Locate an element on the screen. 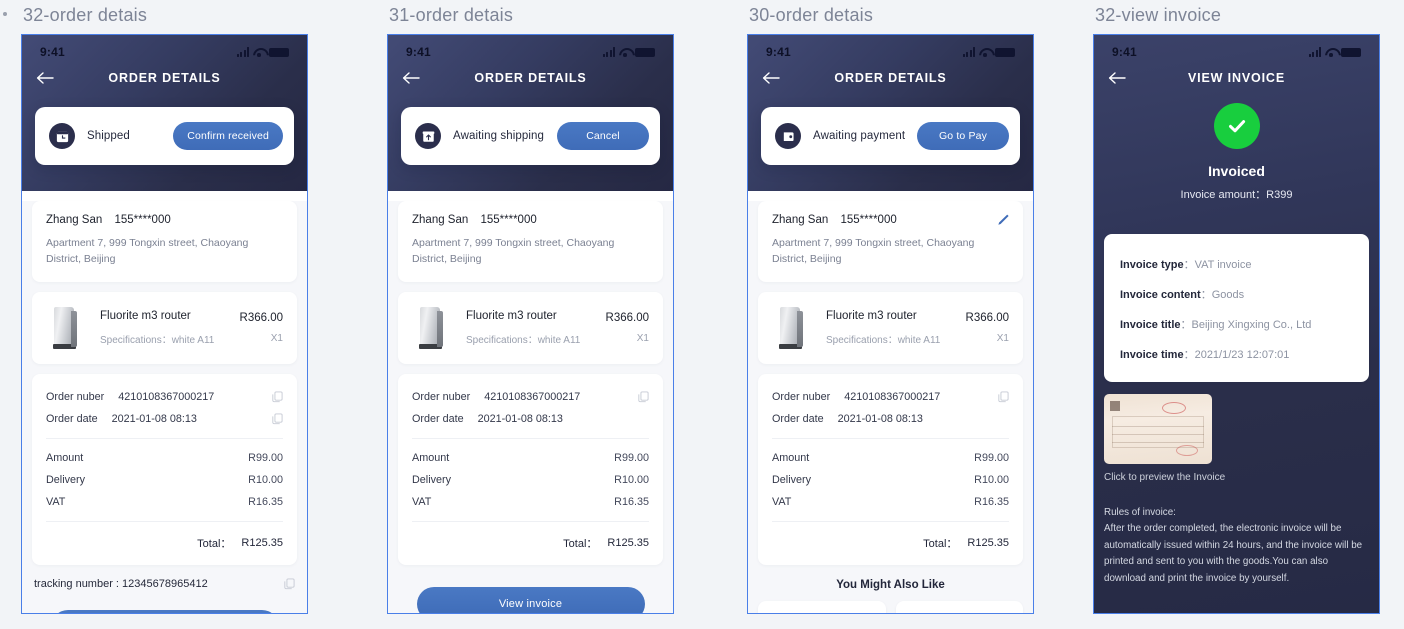  total-value: R125.35 is located at coordinates (262, 542).